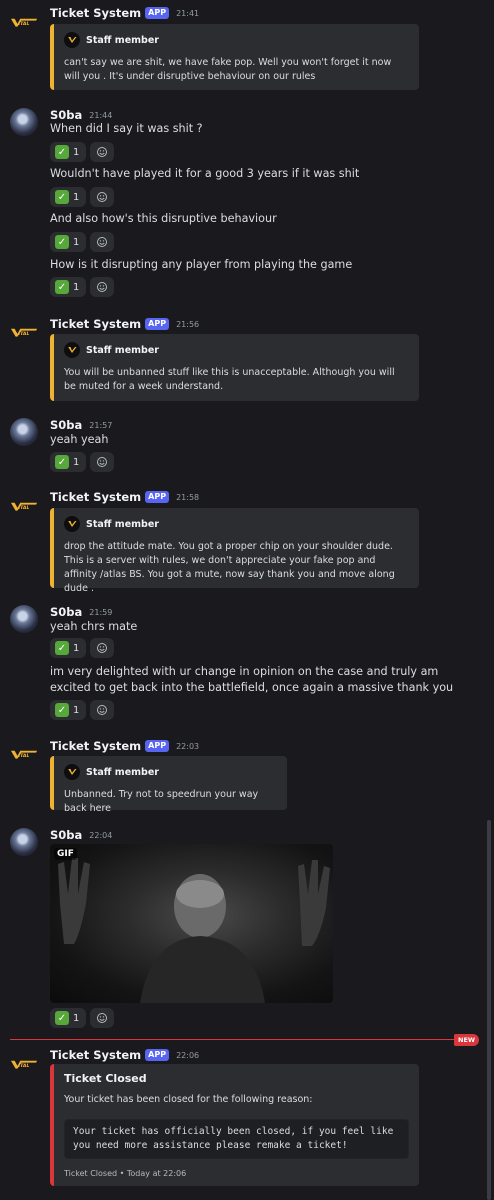 The width and height of the screenshot is (494, 1200). I want to click on embed-title: Ticket Closed, so click(105, 1078).